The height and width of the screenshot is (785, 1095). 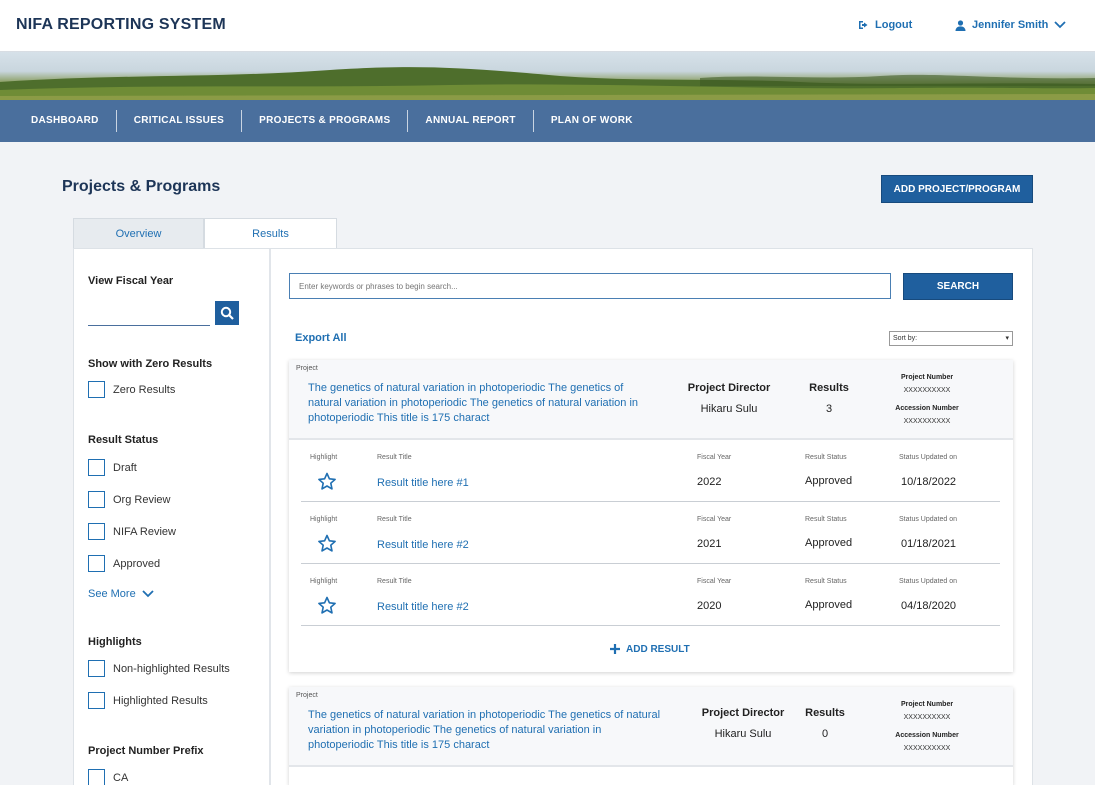 I want to click on page-title: Projects & Programs, so click(x=141, y=186).